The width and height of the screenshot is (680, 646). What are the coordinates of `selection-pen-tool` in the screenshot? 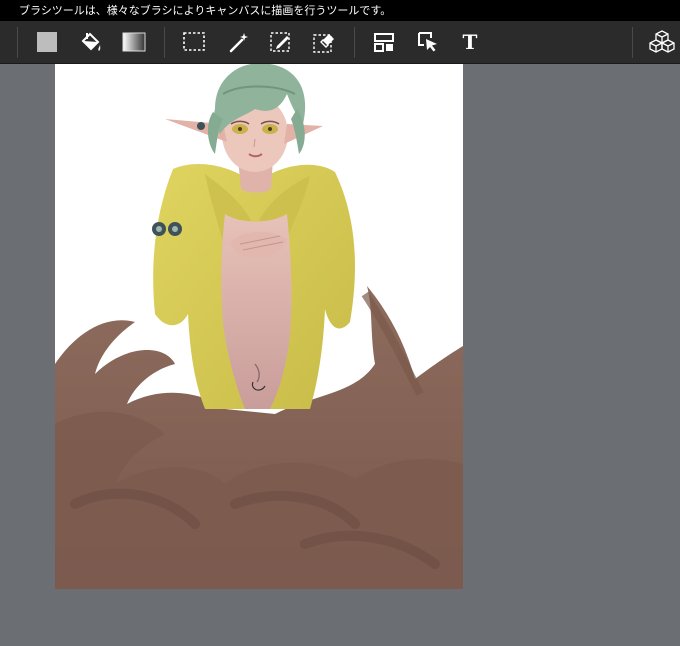 It's located at (281, 42).